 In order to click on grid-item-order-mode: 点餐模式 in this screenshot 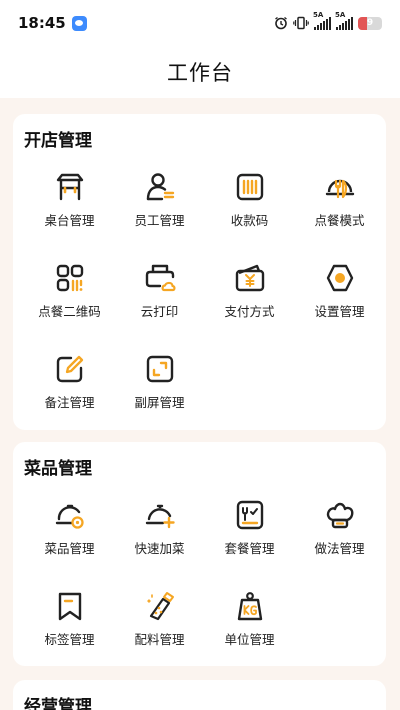, I will do `click(339, 201)`.